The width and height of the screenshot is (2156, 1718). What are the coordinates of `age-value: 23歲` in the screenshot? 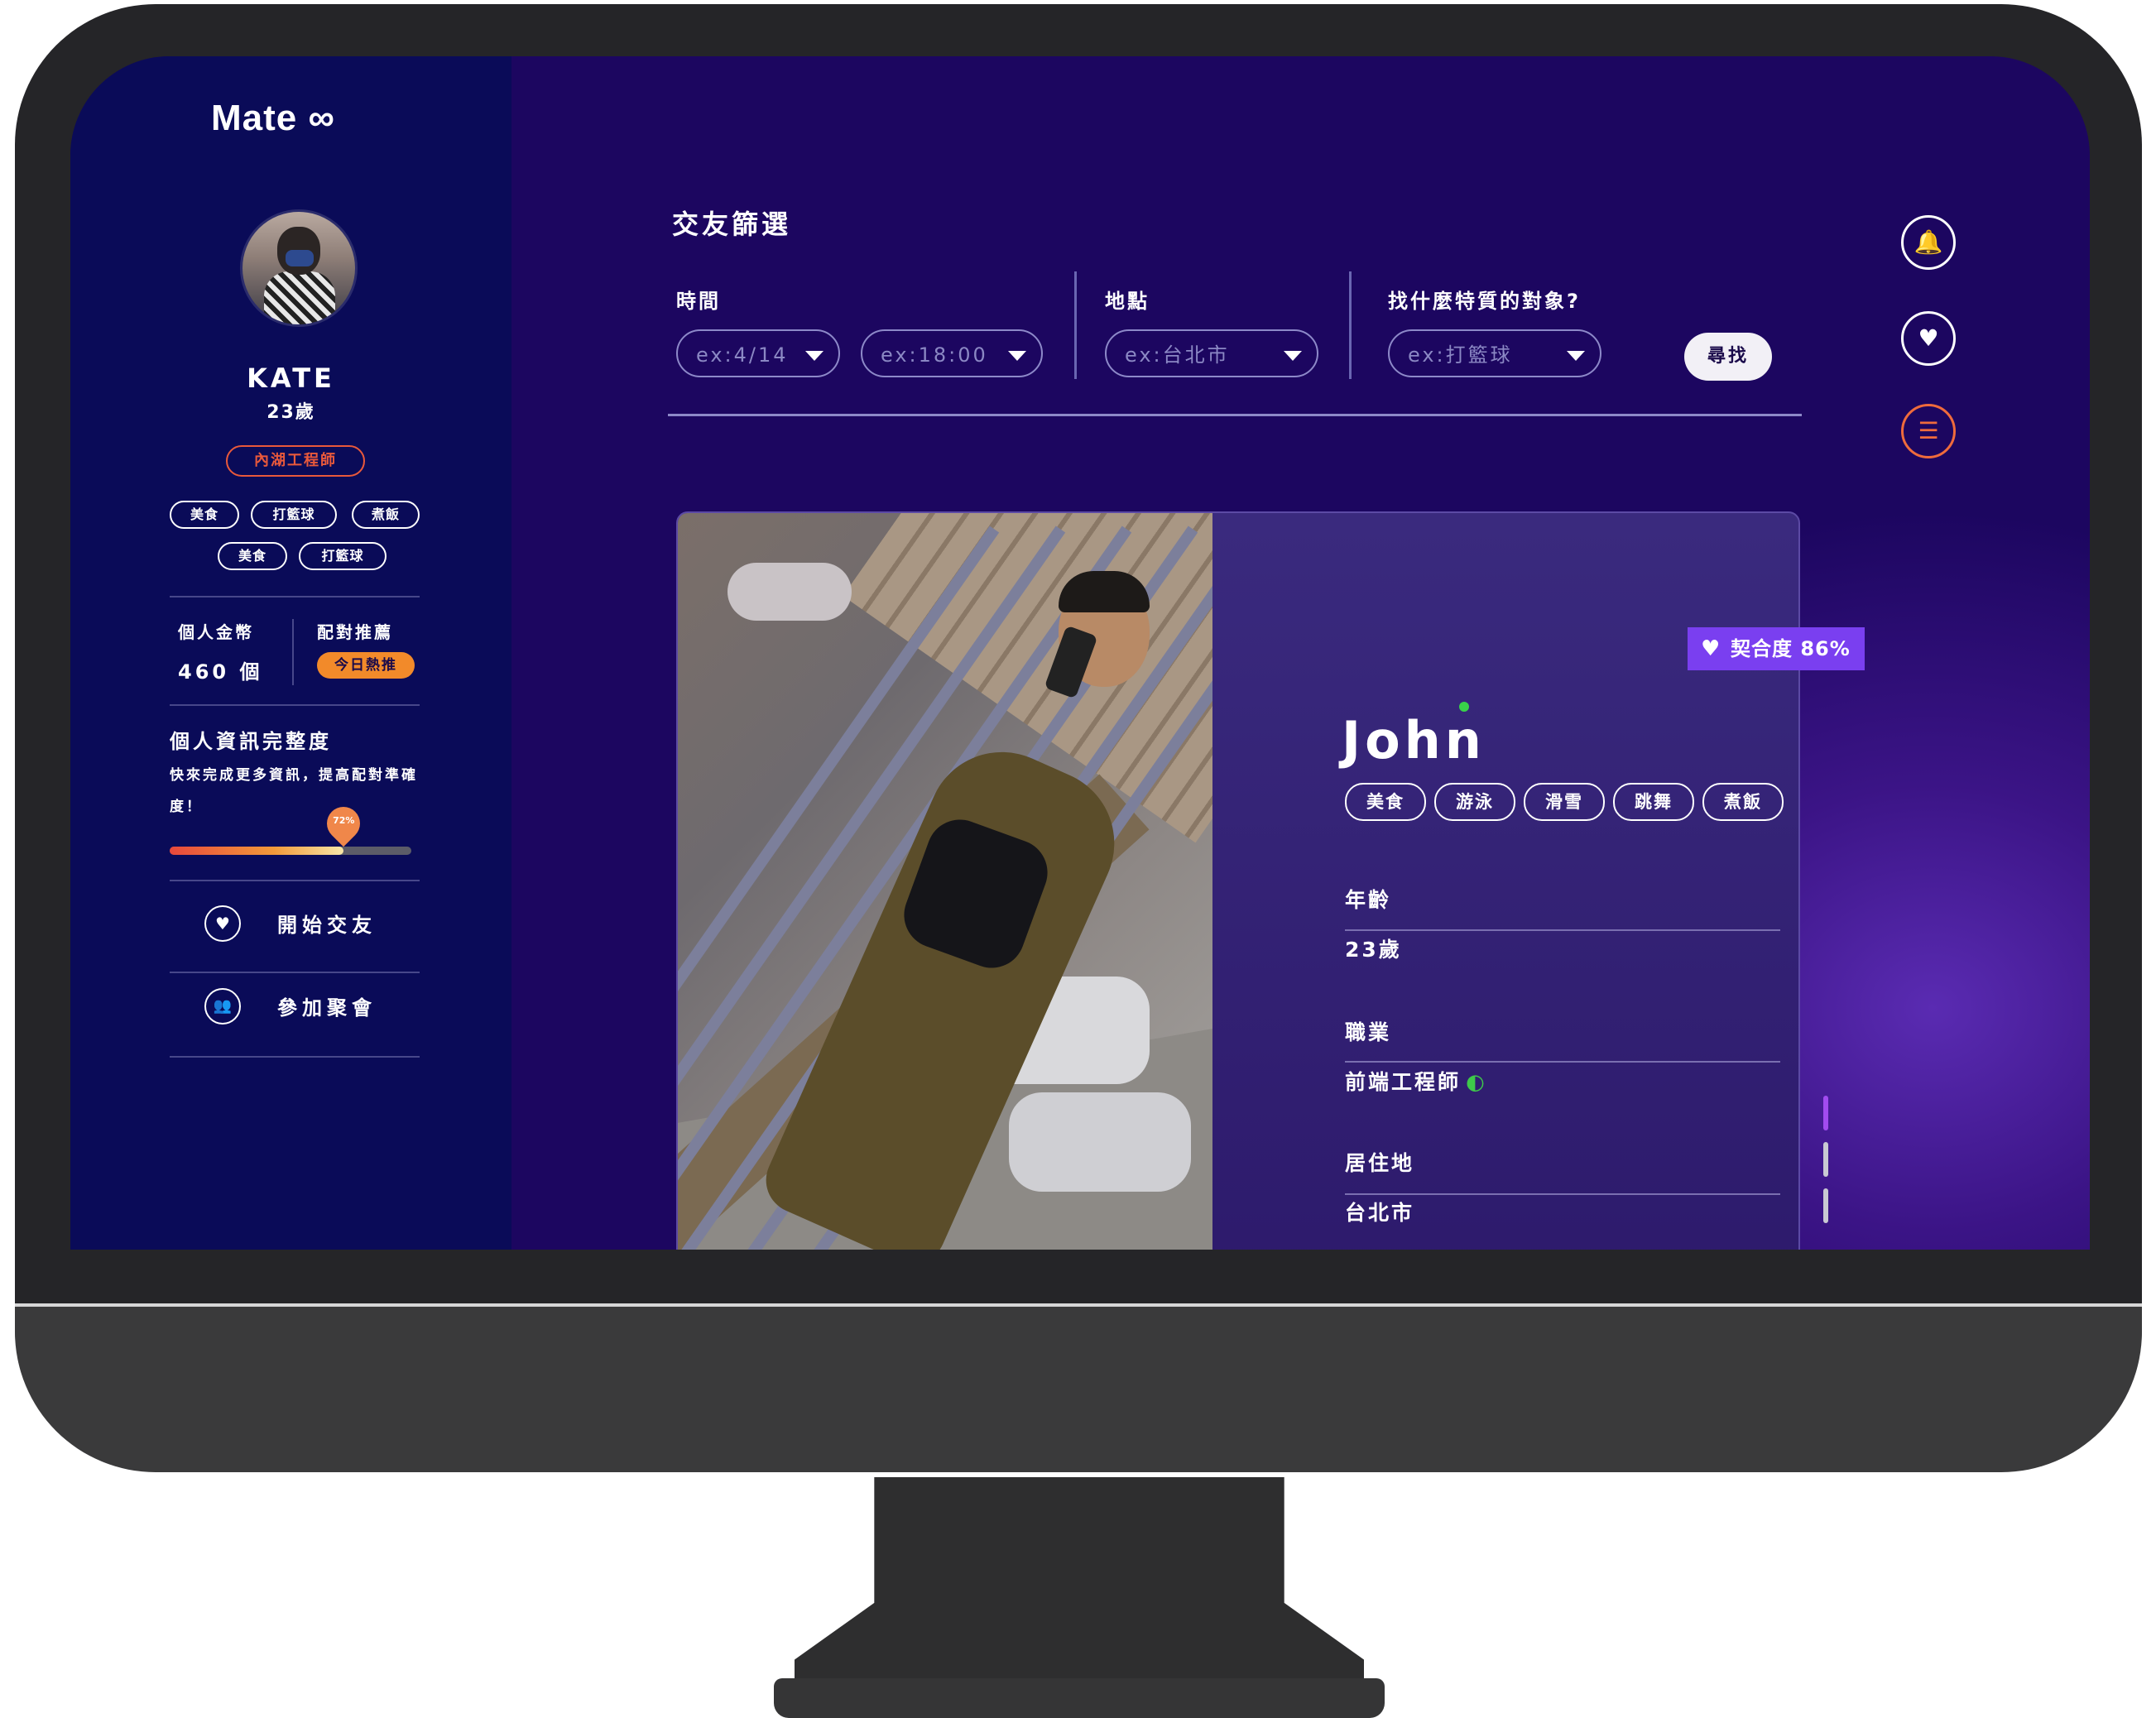 It's located at (1373, 950).